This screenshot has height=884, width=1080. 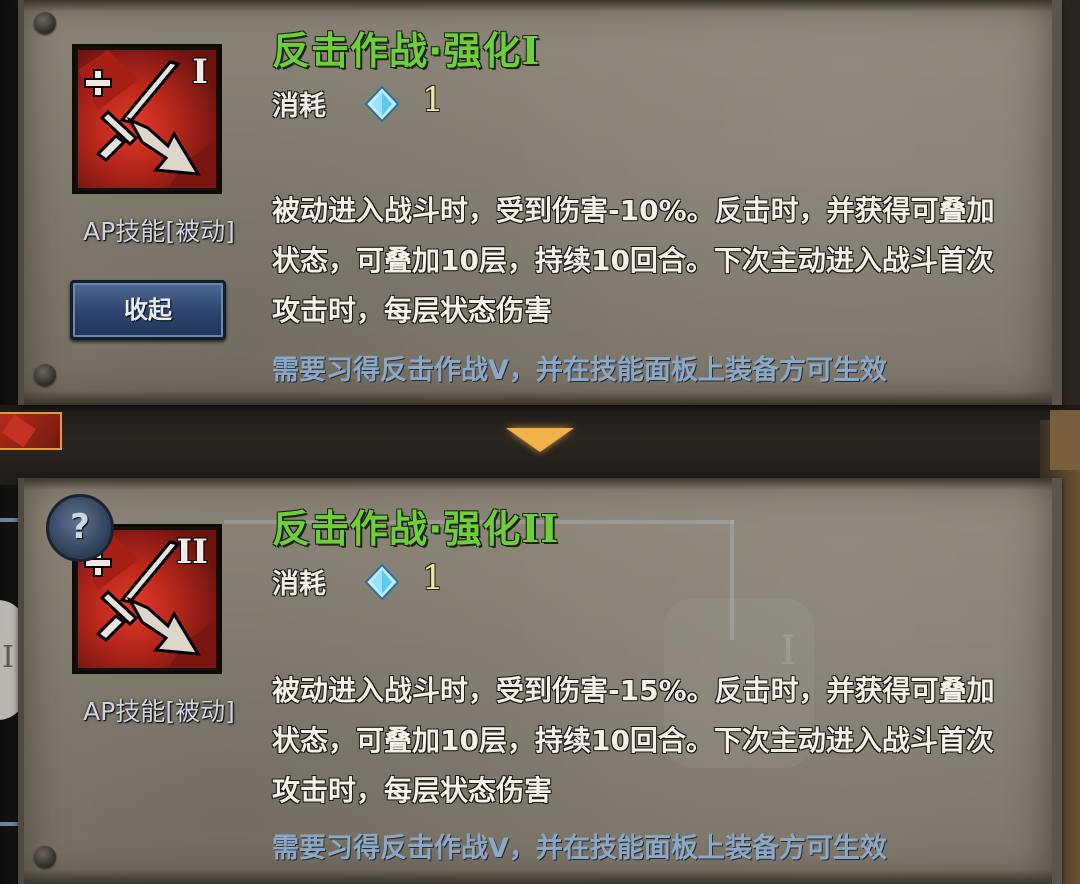 I want to click on side-skill-numeral: I, so click(x=8, y=657).